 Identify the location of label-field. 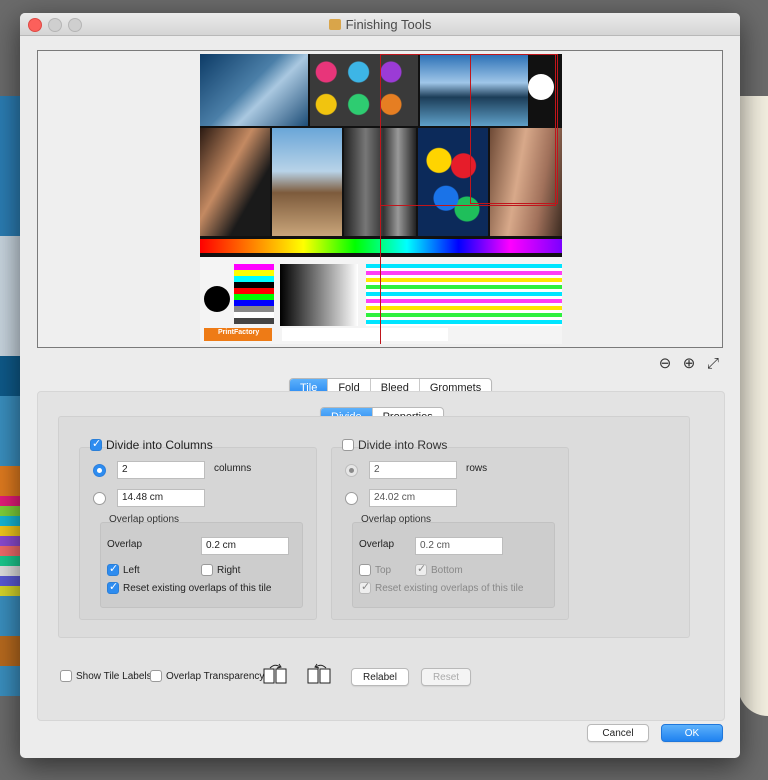
(365, 334).